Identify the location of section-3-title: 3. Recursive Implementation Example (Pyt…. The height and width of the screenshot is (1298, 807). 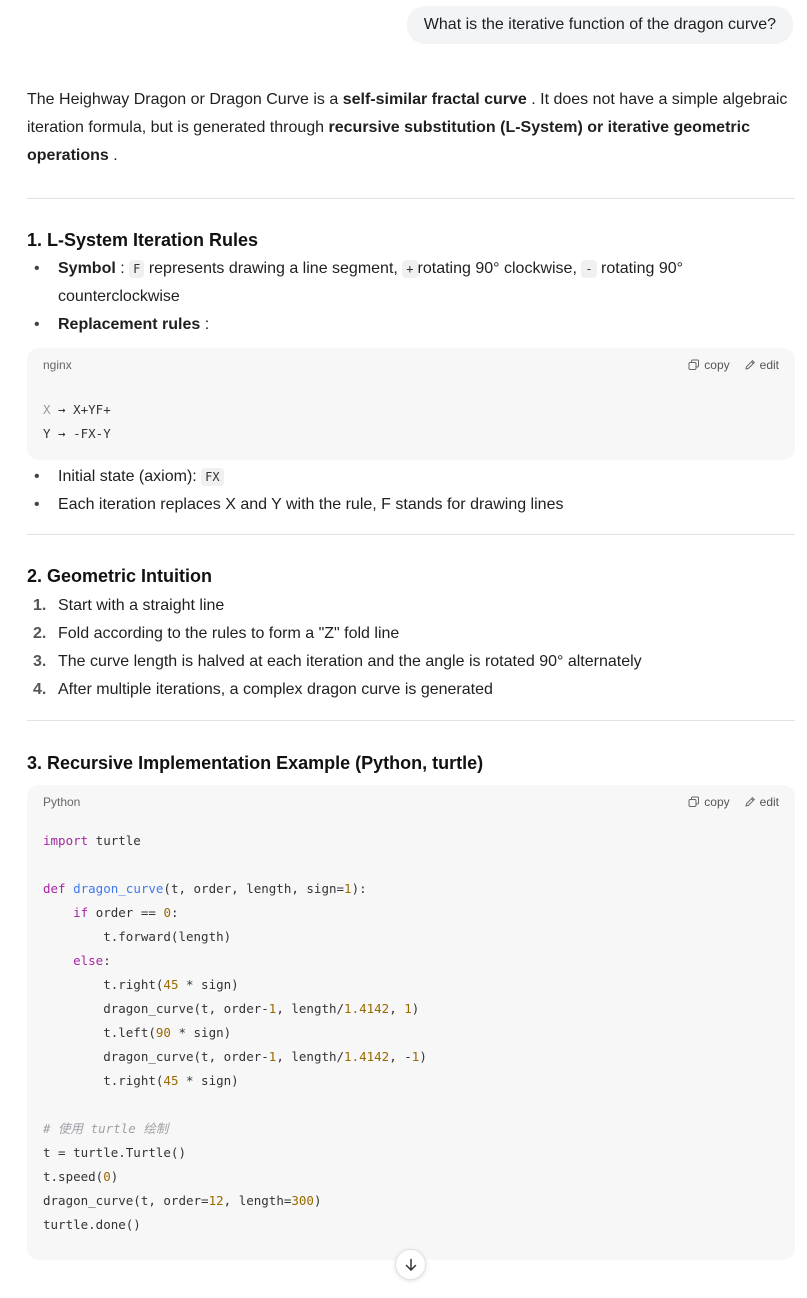
(255, 763).